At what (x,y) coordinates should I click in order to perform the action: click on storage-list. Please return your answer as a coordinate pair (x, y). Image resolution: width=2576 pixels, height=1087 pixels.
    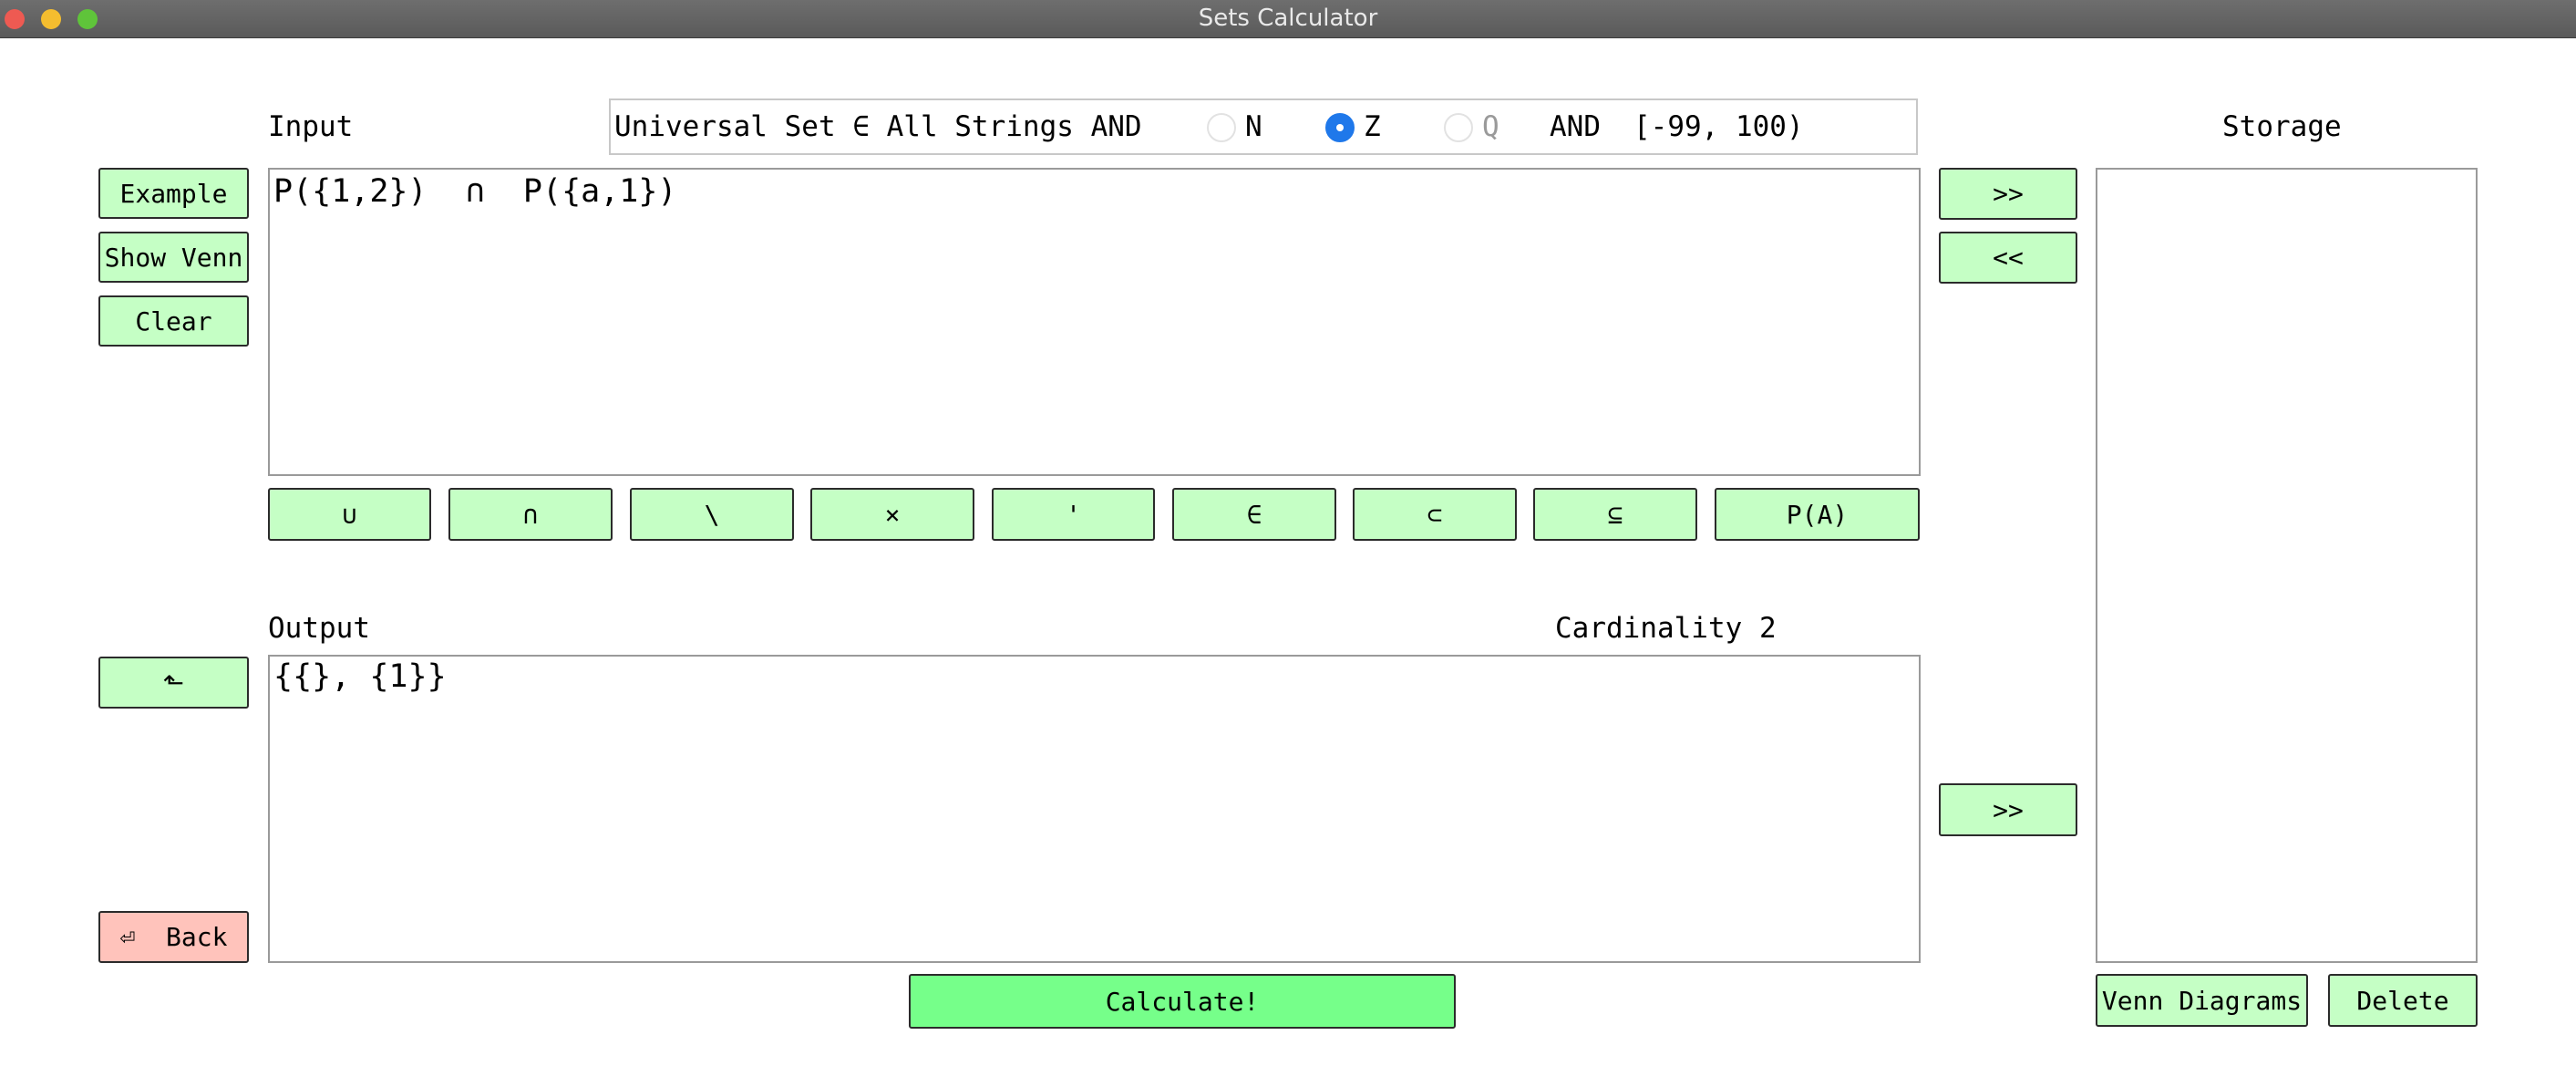
    Looking at the image, I should click on (2287, 565).